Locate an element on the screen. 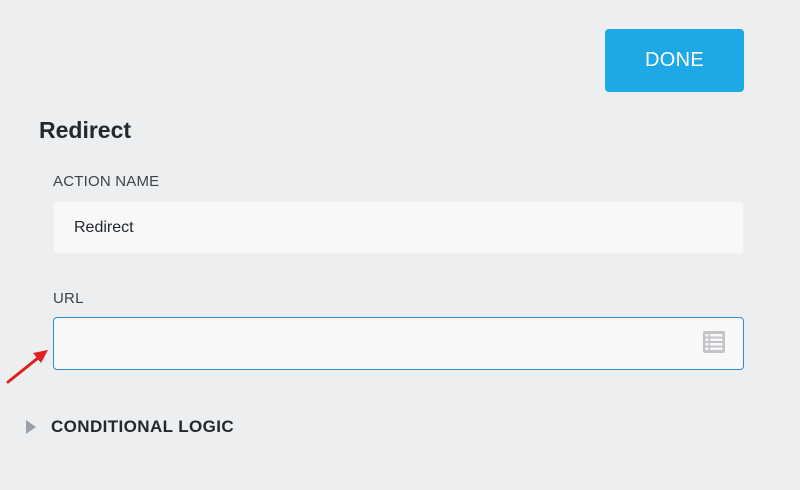 The image size is (800, 490). url-label: URL is located at coordinates (68, 298).